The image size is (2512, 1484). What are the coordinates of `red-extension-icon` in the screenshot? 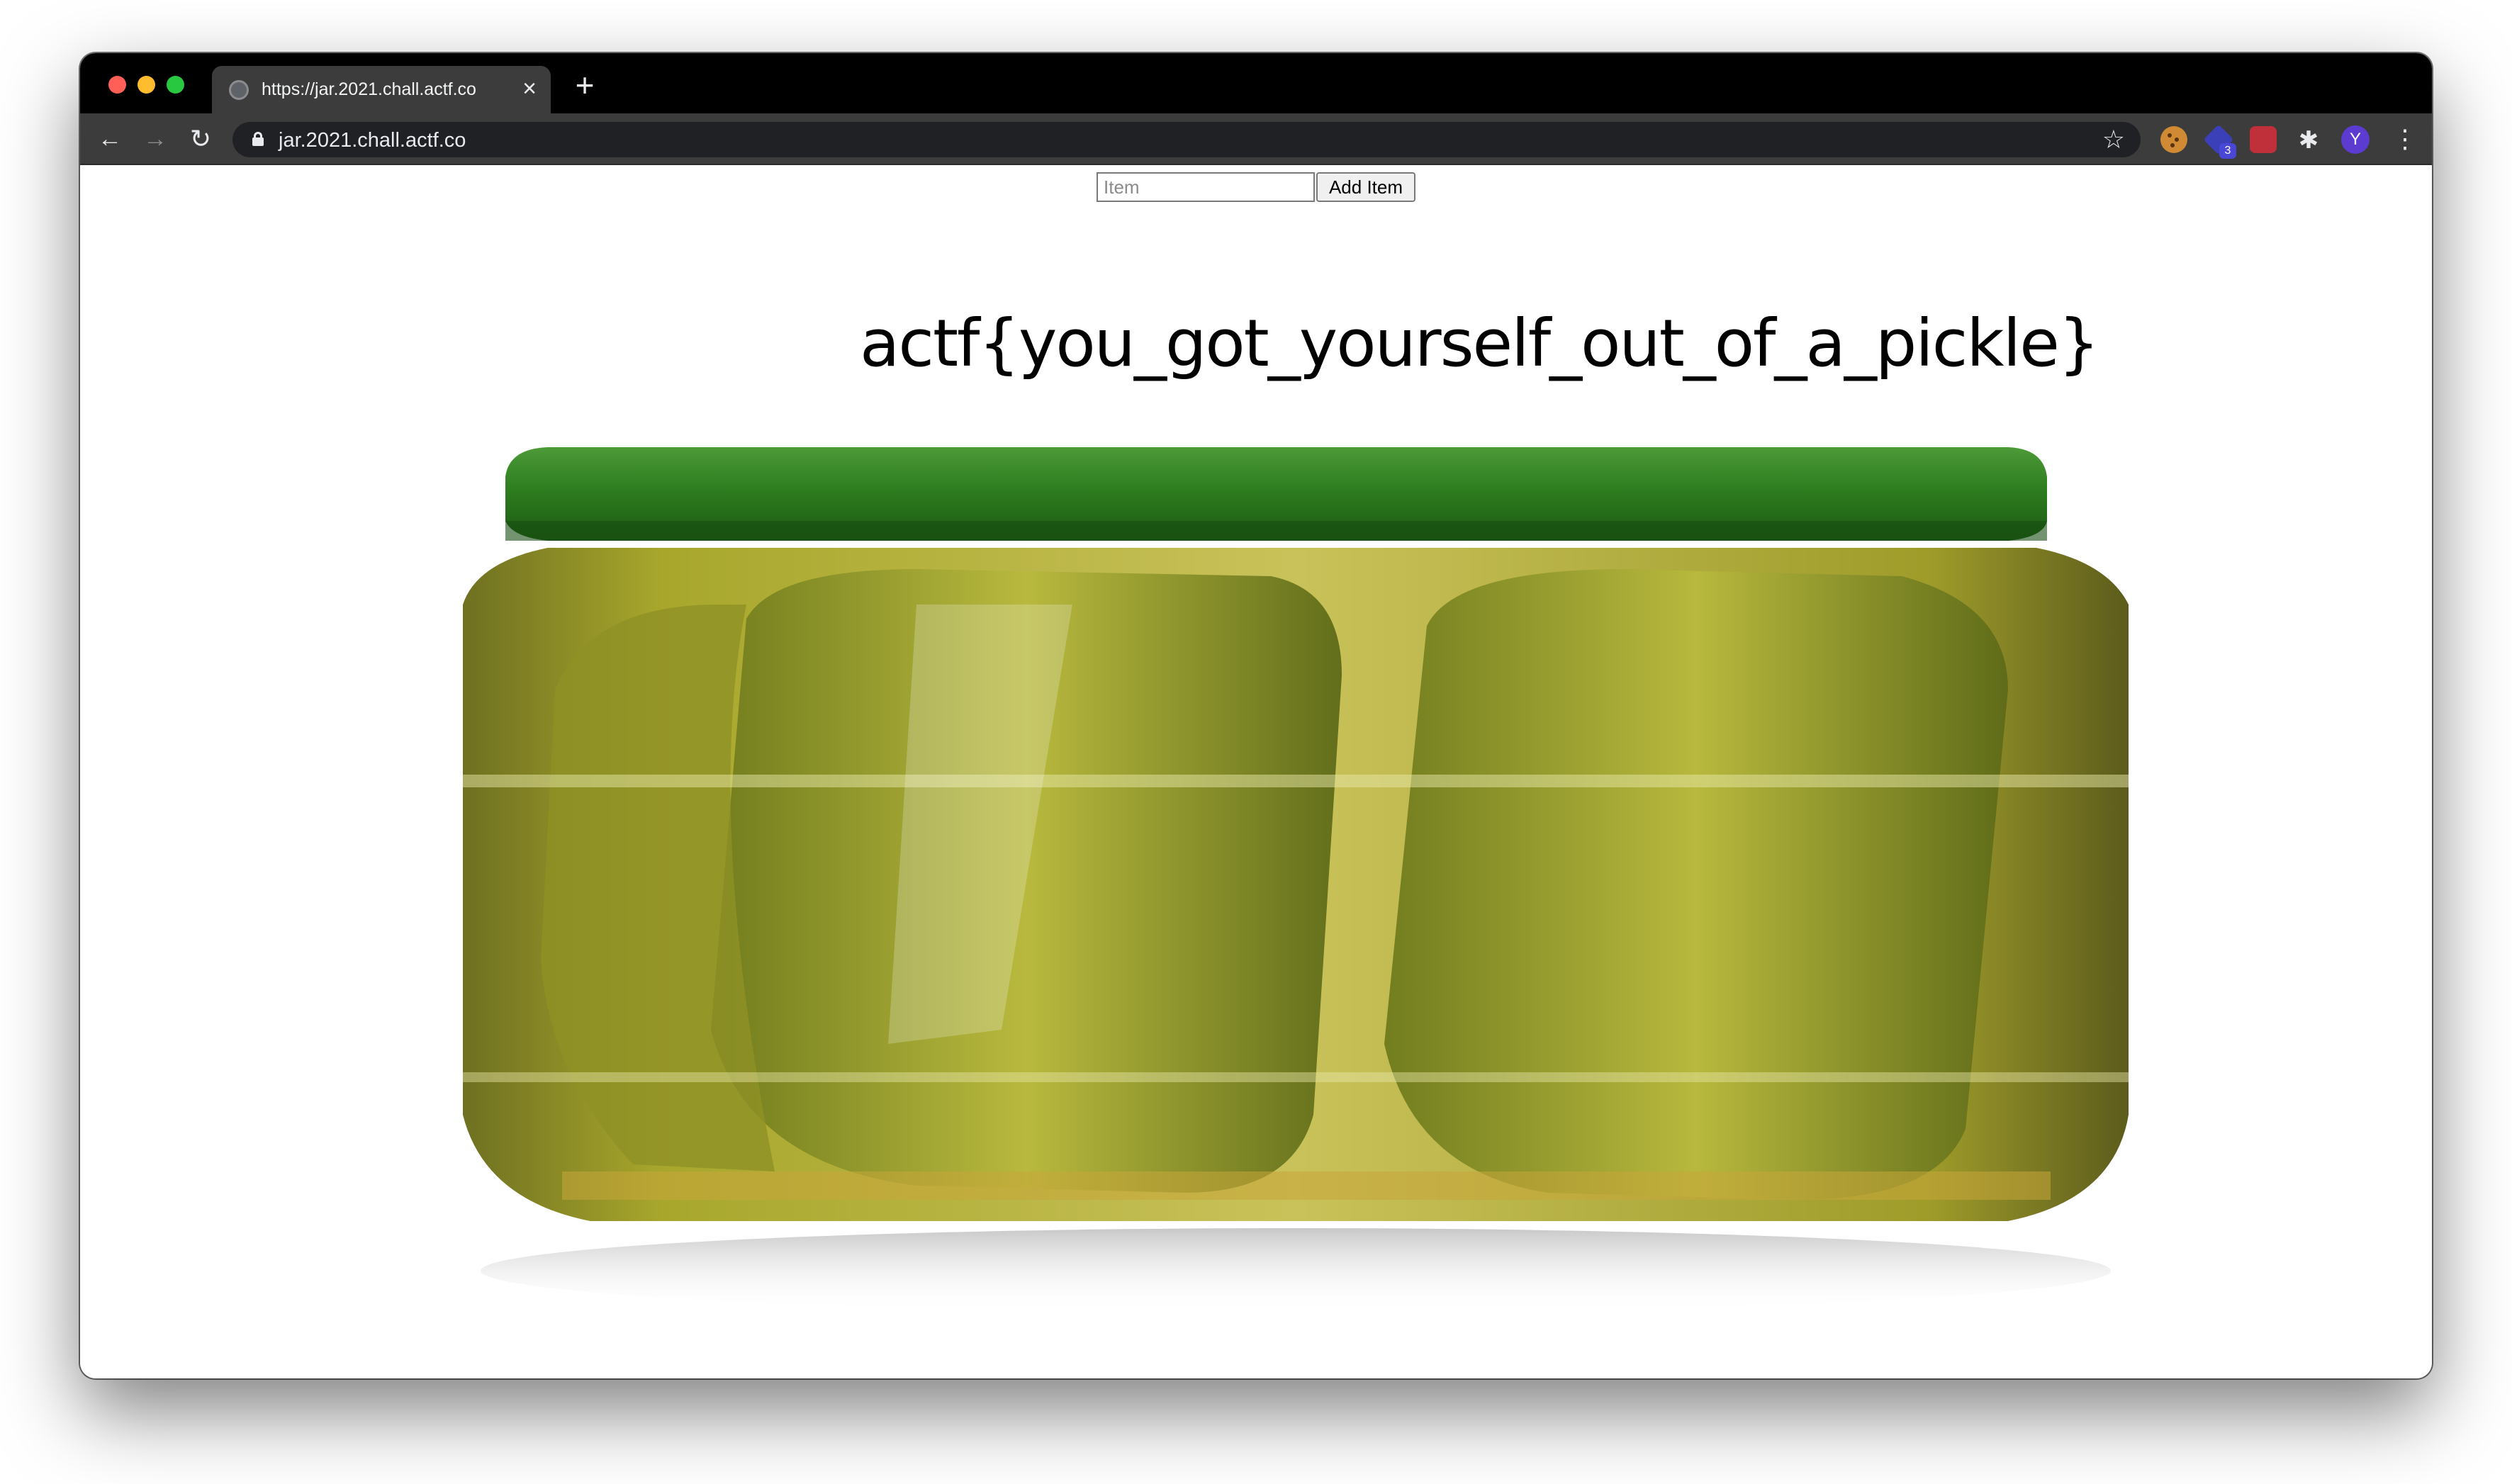 It's located at (2263, 139).